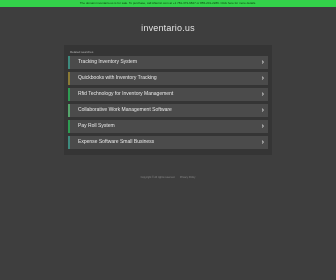  I want to click on related-link-collaborative-work-management: Collaborative Work Management Software ›, so click(168, 110).